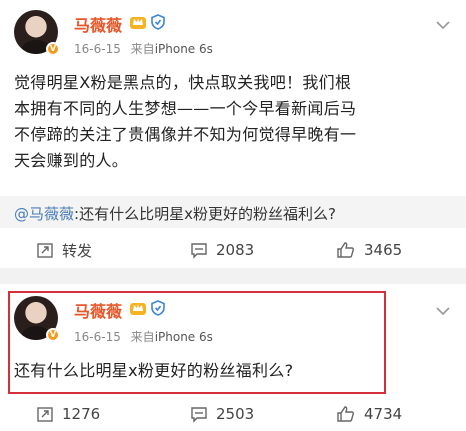 The width and height of the screenshot is (466, 431). I want to click on like-button: 4734, so click(369, 414).